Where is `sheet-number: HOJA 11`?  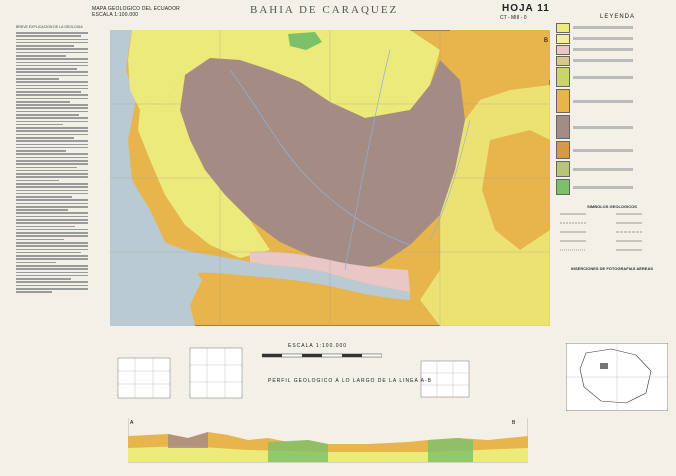
sheet-number: HOJA 11 is located at coordinates (526, 8).